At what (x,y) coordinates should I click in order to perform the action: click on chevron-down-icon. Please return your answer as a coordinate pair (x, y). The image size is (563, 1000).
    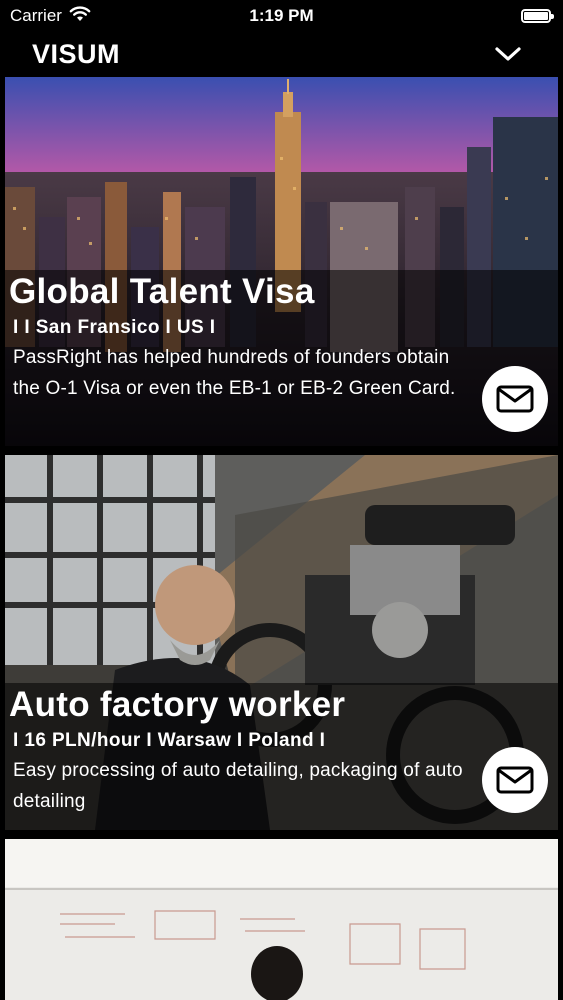
    Looking at the image, I should click on (508, 54).